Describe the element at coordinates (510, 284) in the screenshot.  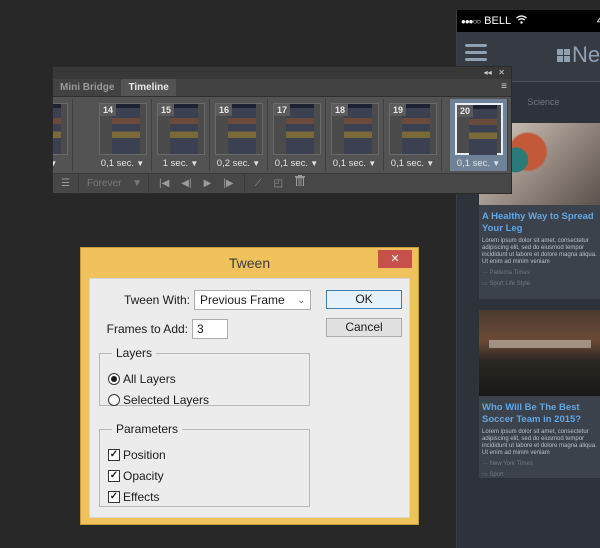
I see `article-category-text: Sport Life Style` at that location.